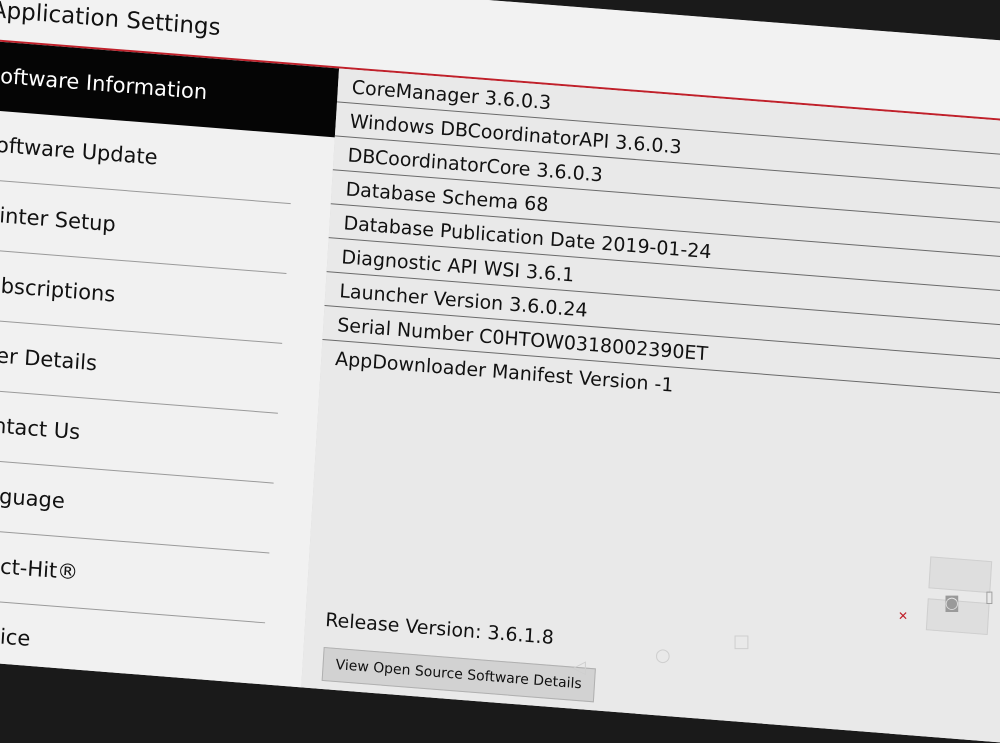  I want to click on overflow-icon: ▯, so click(989, 596).